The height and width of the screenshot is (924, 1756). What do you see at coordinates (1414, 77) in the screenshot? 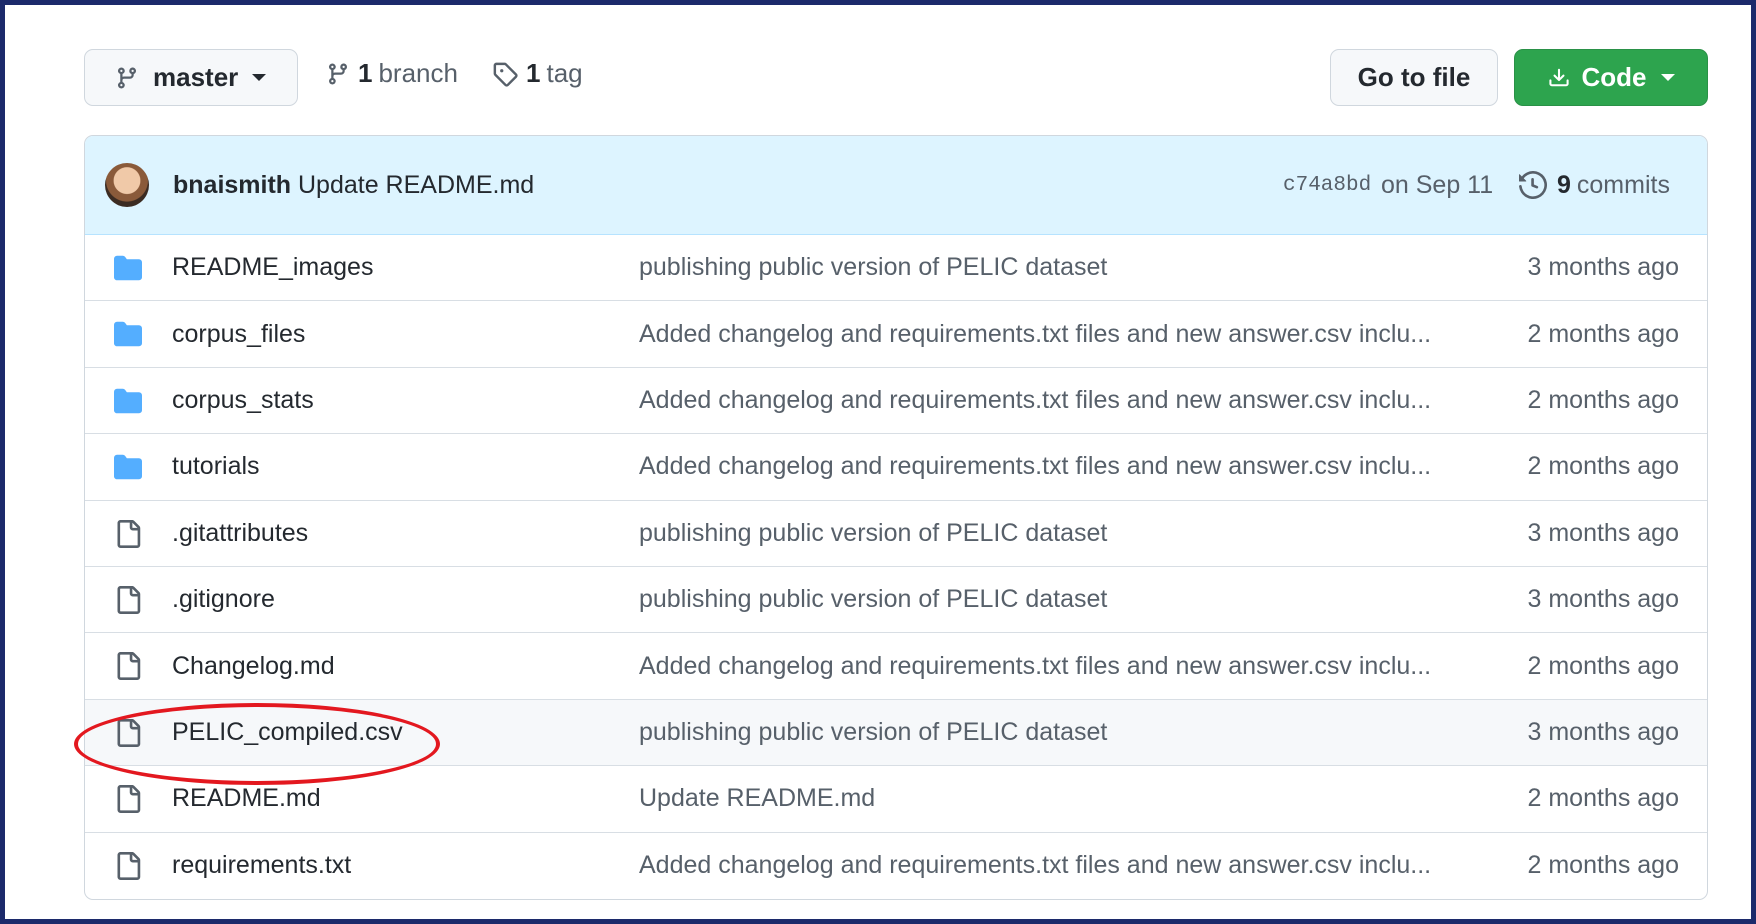
I see `go-to-file-button: Go to file` at bounding box center [1414, 77].